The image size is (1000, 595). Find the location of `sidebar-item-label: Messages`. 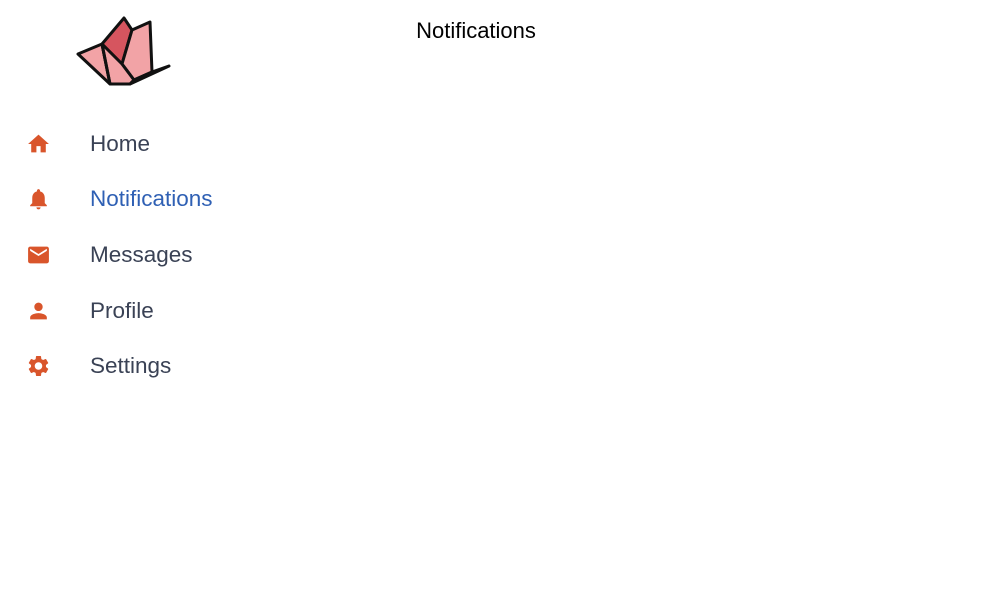

sidebar-item-label: Messages is located at coordinates (141, 254).